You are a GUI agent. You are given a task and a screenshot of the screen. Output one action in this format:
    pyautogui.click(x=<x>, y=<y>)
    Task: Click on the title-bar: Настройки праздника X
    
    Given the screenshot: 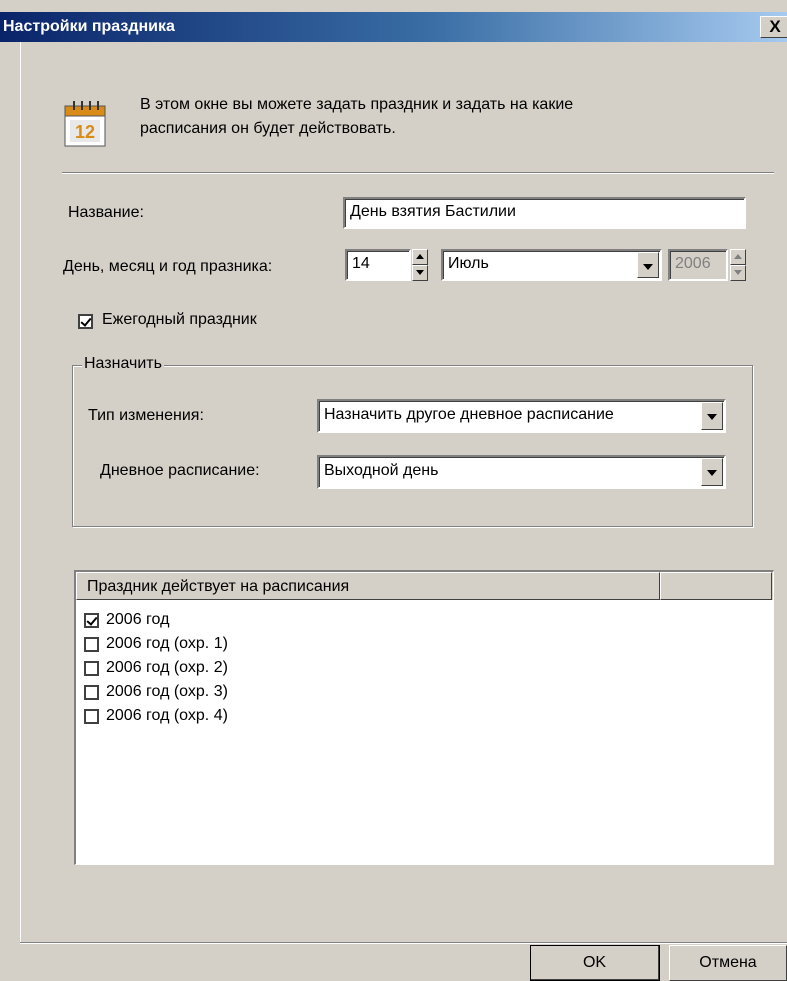 What is the action you would take?
    pyautogui.click(x=393, y=27)
    